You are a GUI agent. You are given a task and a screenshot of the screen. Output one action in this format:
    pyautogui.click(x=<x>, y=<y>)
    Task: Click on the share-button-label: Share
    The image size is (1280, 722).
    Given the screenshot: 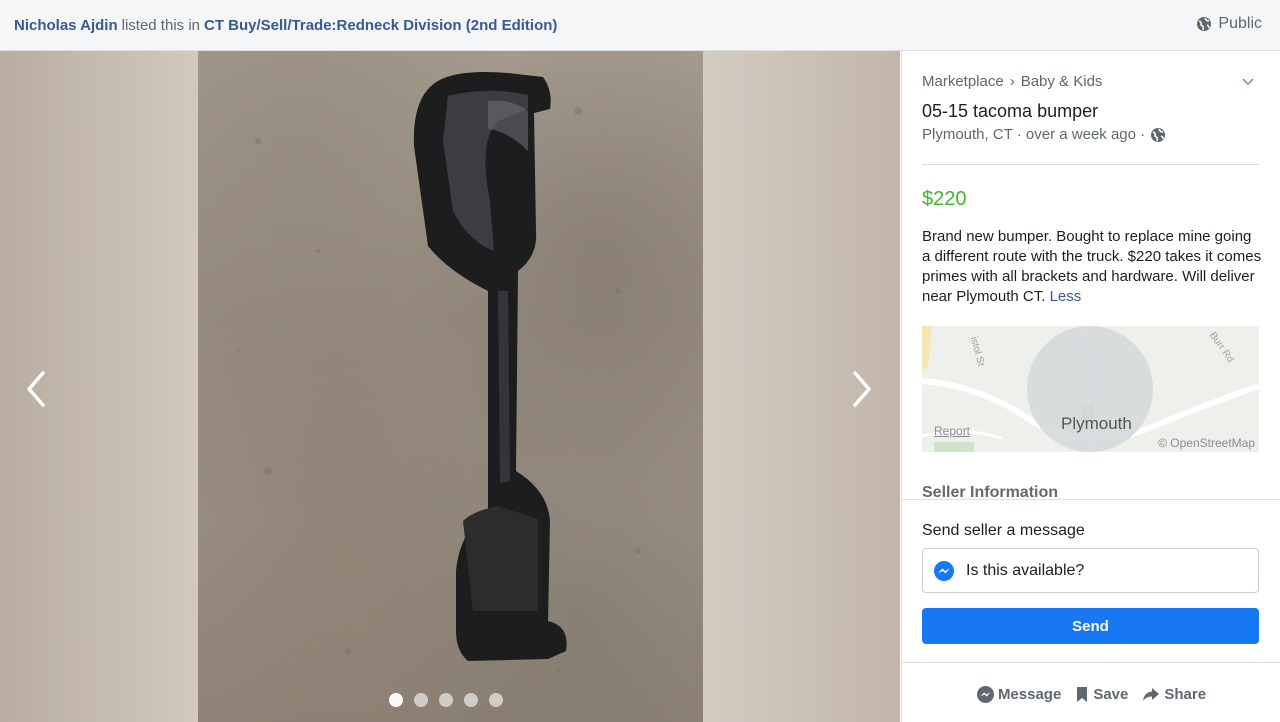 What is the action you would take?
    pyautogui.click(x=1185, y=694)
    